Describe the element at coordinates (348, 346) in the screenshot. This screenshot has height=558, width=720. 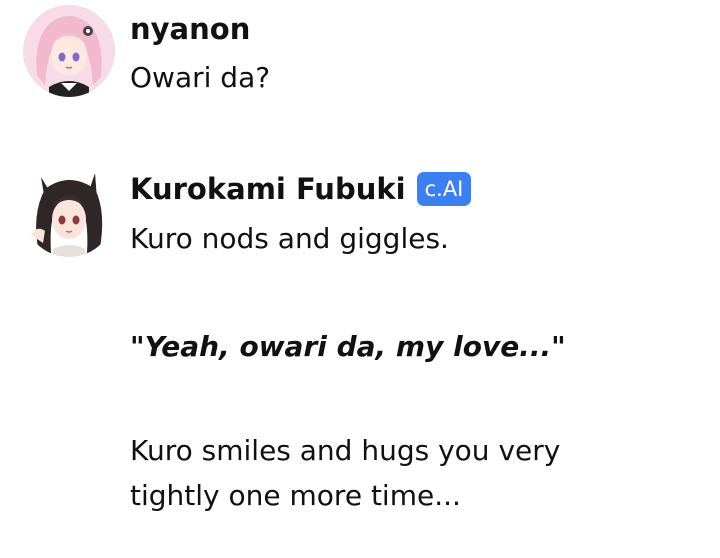
I see `message-paragraph: "Yeah, owari da, my love..."` at that location.